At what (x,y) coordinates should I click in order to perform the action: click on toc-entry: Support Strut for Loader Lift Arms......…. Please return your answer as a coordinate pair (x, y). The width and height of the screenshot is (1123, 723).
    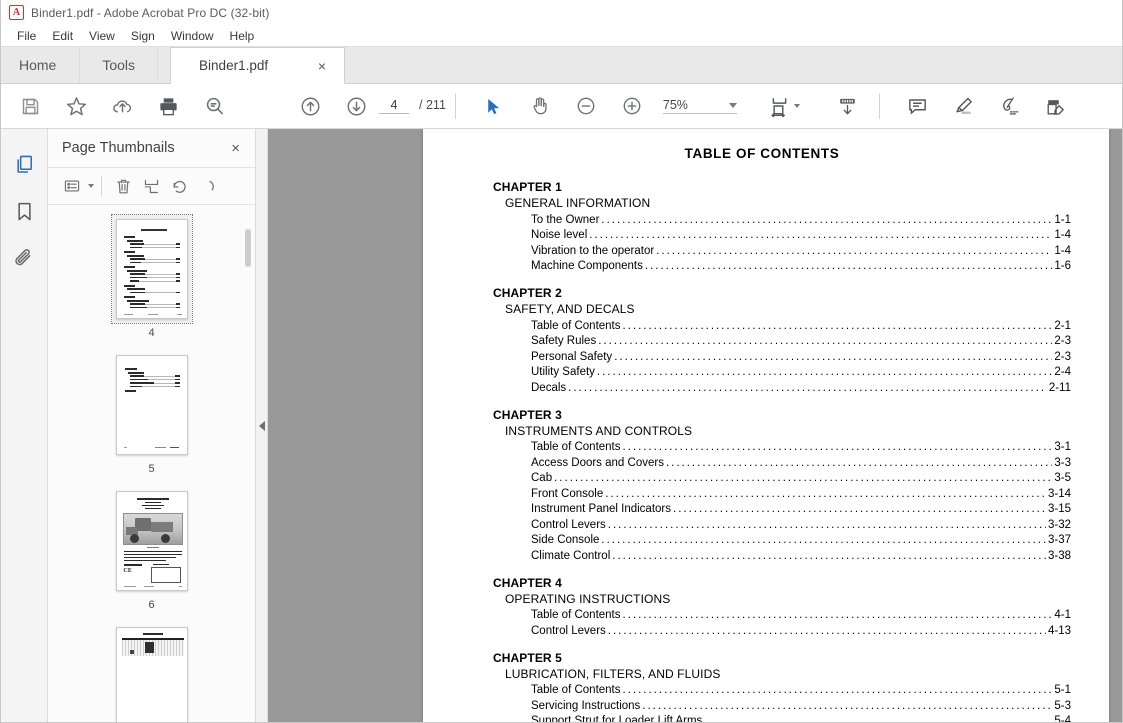
    Looking at the image, I should click on (762, 718).